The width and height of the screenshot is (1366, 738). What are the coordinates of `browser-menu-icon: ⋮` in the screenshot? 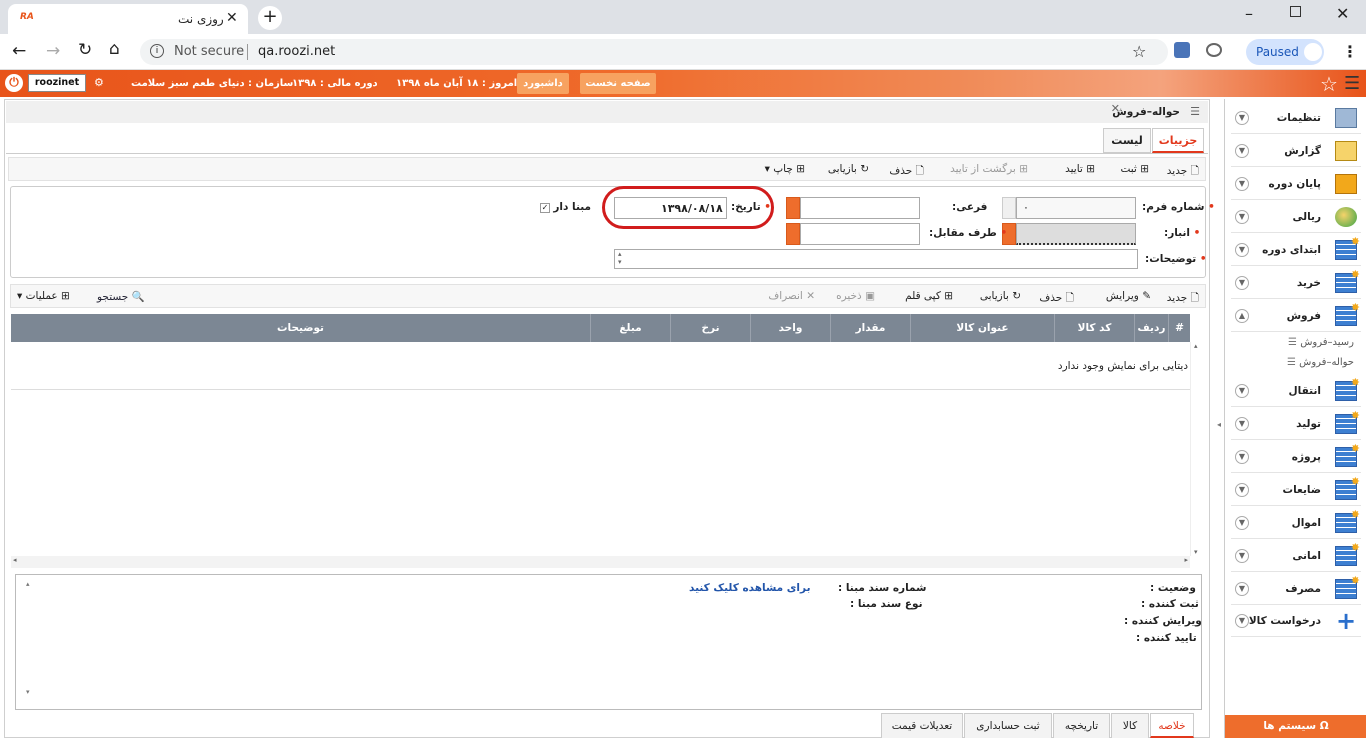 It's located at (1350, 51).